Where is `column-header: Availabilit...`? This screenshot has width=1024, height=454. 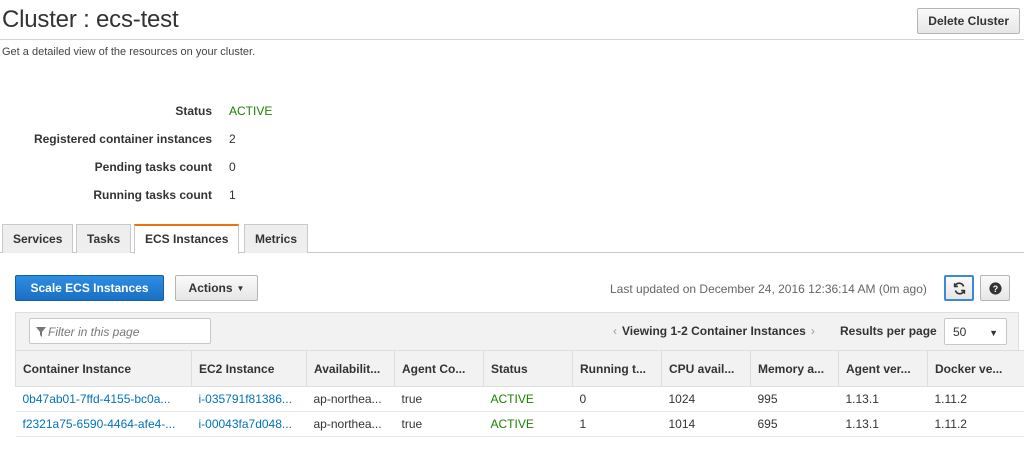
column-header: Availabilit... is located at coordinates (350, 368).